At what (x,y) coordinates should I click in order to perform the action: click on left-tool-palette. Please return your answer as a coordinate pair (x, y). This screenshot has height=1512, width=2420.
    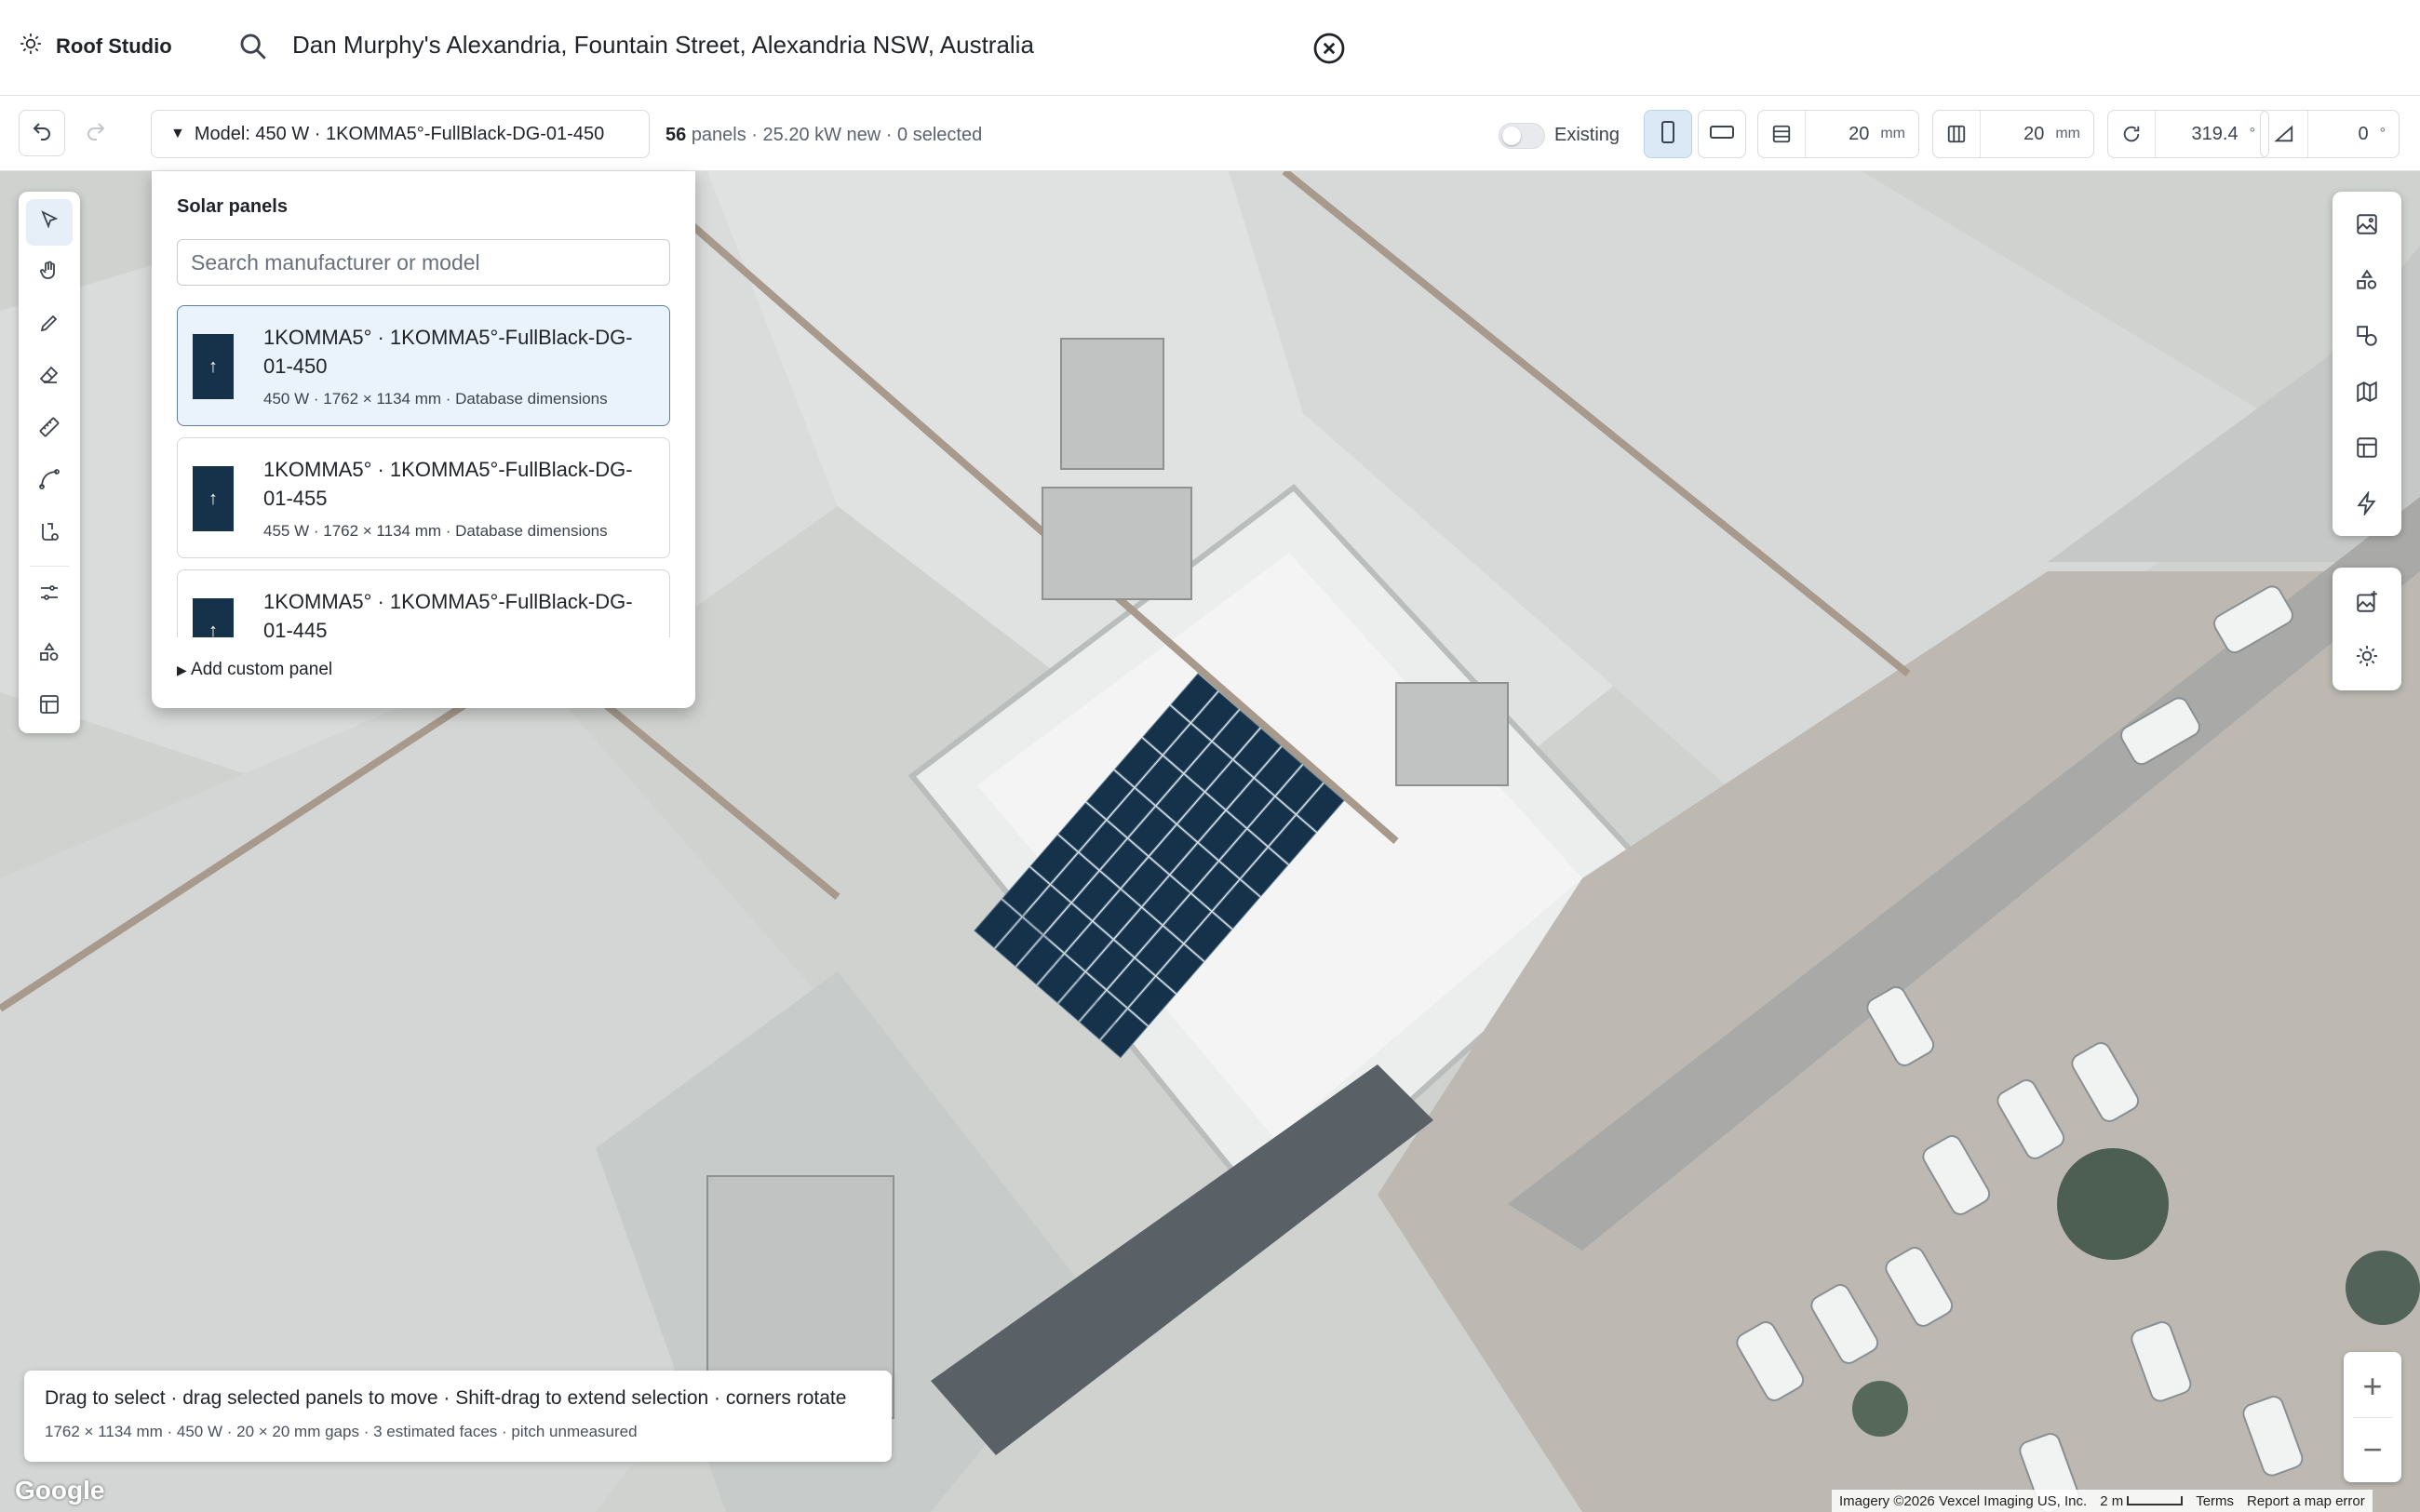
    Looking at the image, I should click on (49, 462).